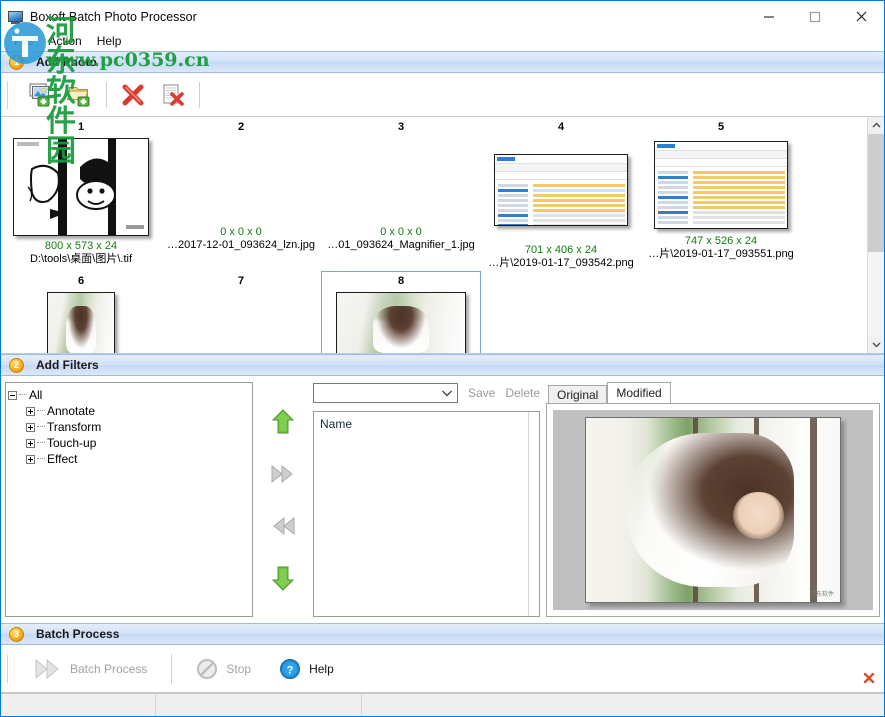 The image size is (885, 717). Describe the element at coordinates (12, 395) in the screenshot. I see `collapse-icon` at that location.